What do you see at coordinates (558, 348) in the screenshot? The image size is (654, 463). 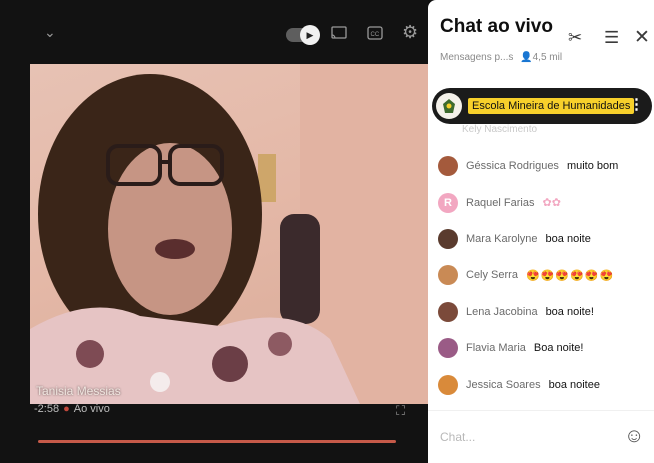 I see `message-text: Boa noite!` at bounding box center [558, 348].